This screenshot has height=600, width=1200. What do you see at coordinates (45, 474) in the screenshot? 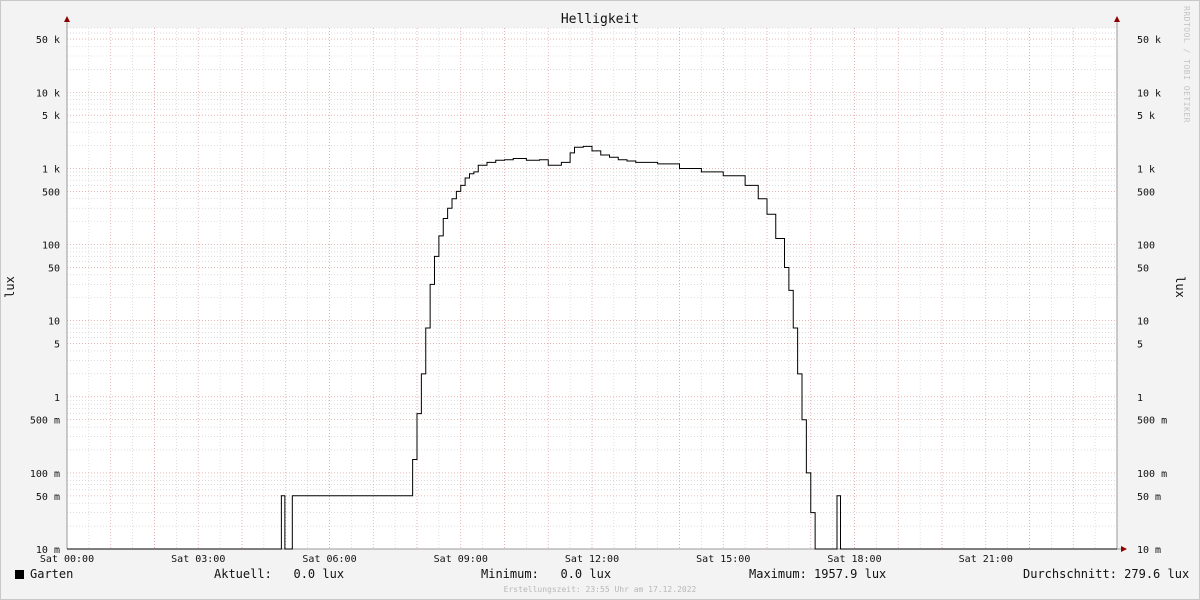
I see `y-tick-label-left: 100 m` at bounding box center [45, 474].